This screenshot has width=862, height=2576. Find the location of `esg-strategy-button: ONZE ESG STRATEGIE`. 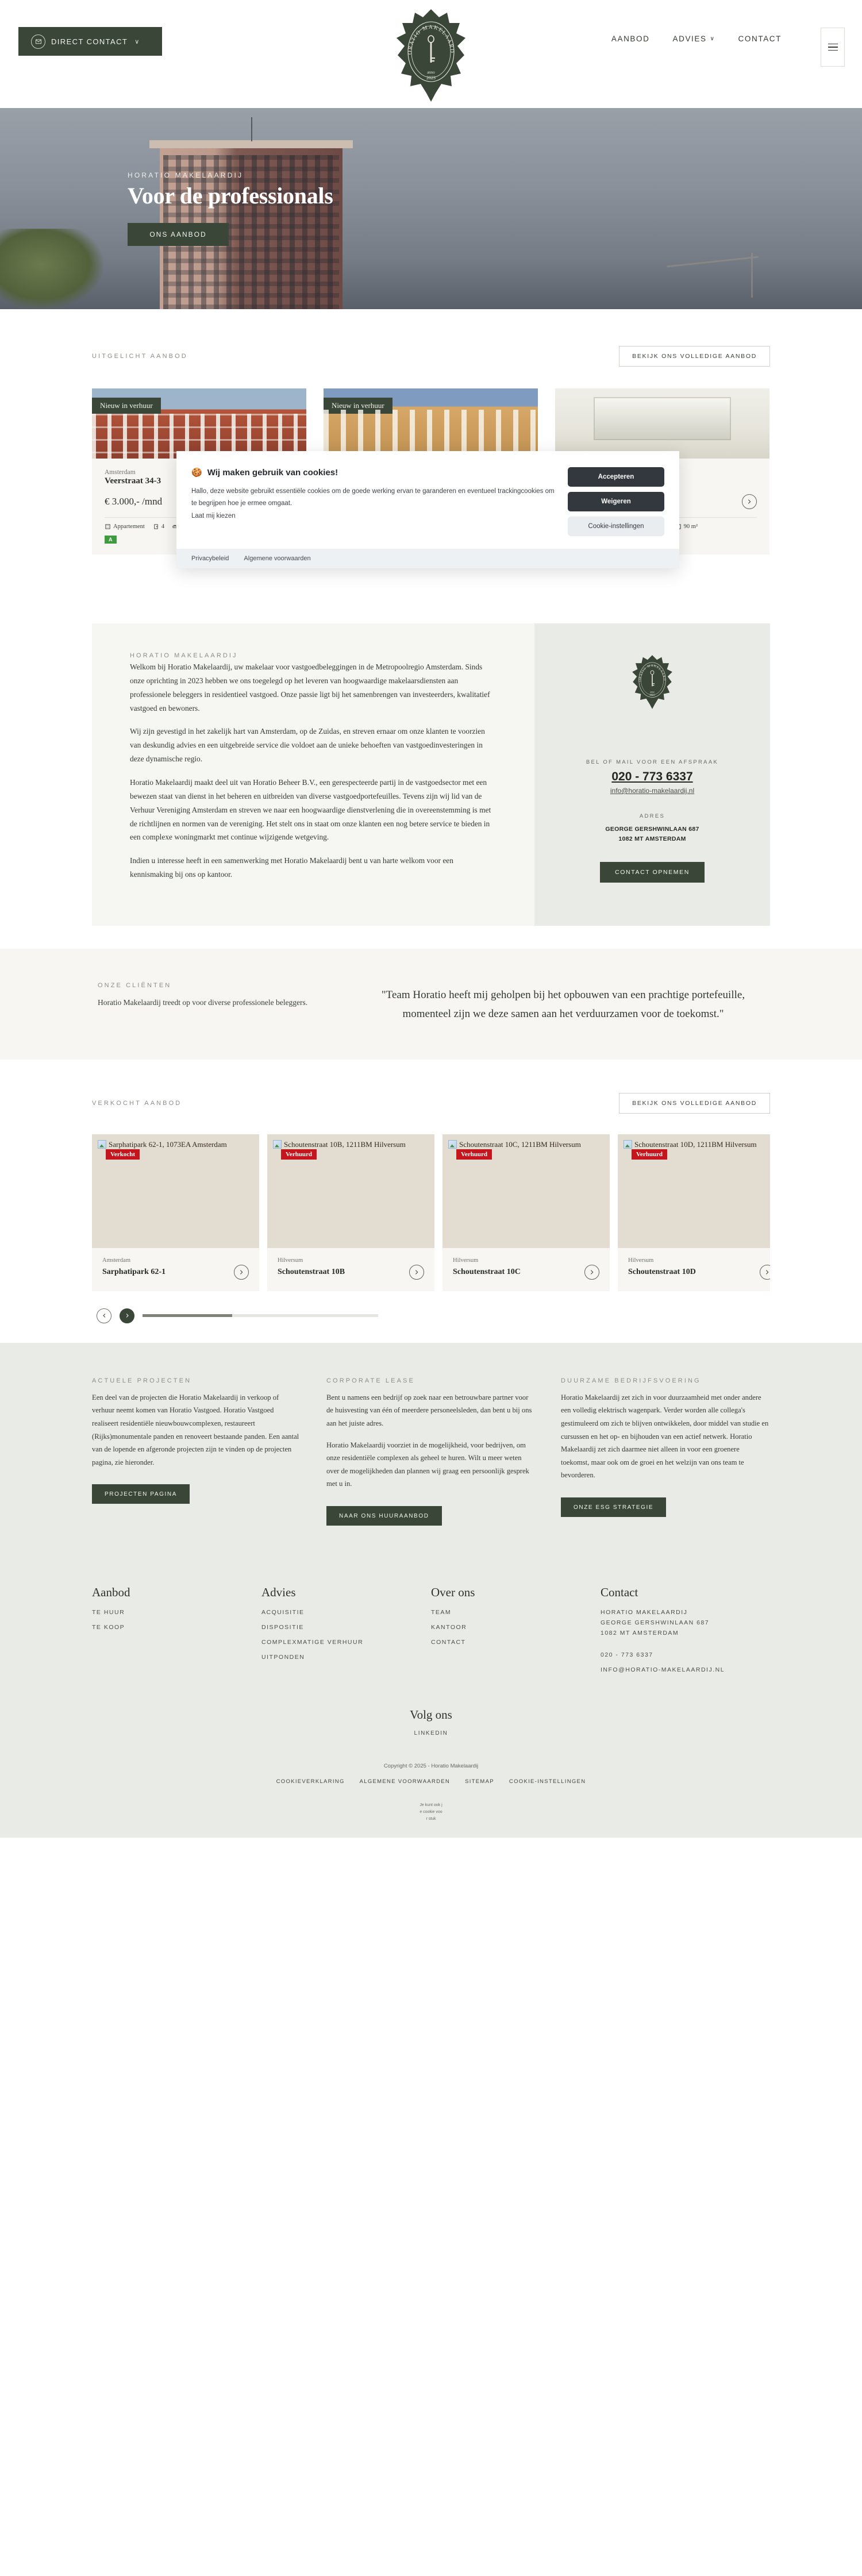

esg-strategy-button: ONZE ESG STRATEGIE is located at coordinates (614, 1507).